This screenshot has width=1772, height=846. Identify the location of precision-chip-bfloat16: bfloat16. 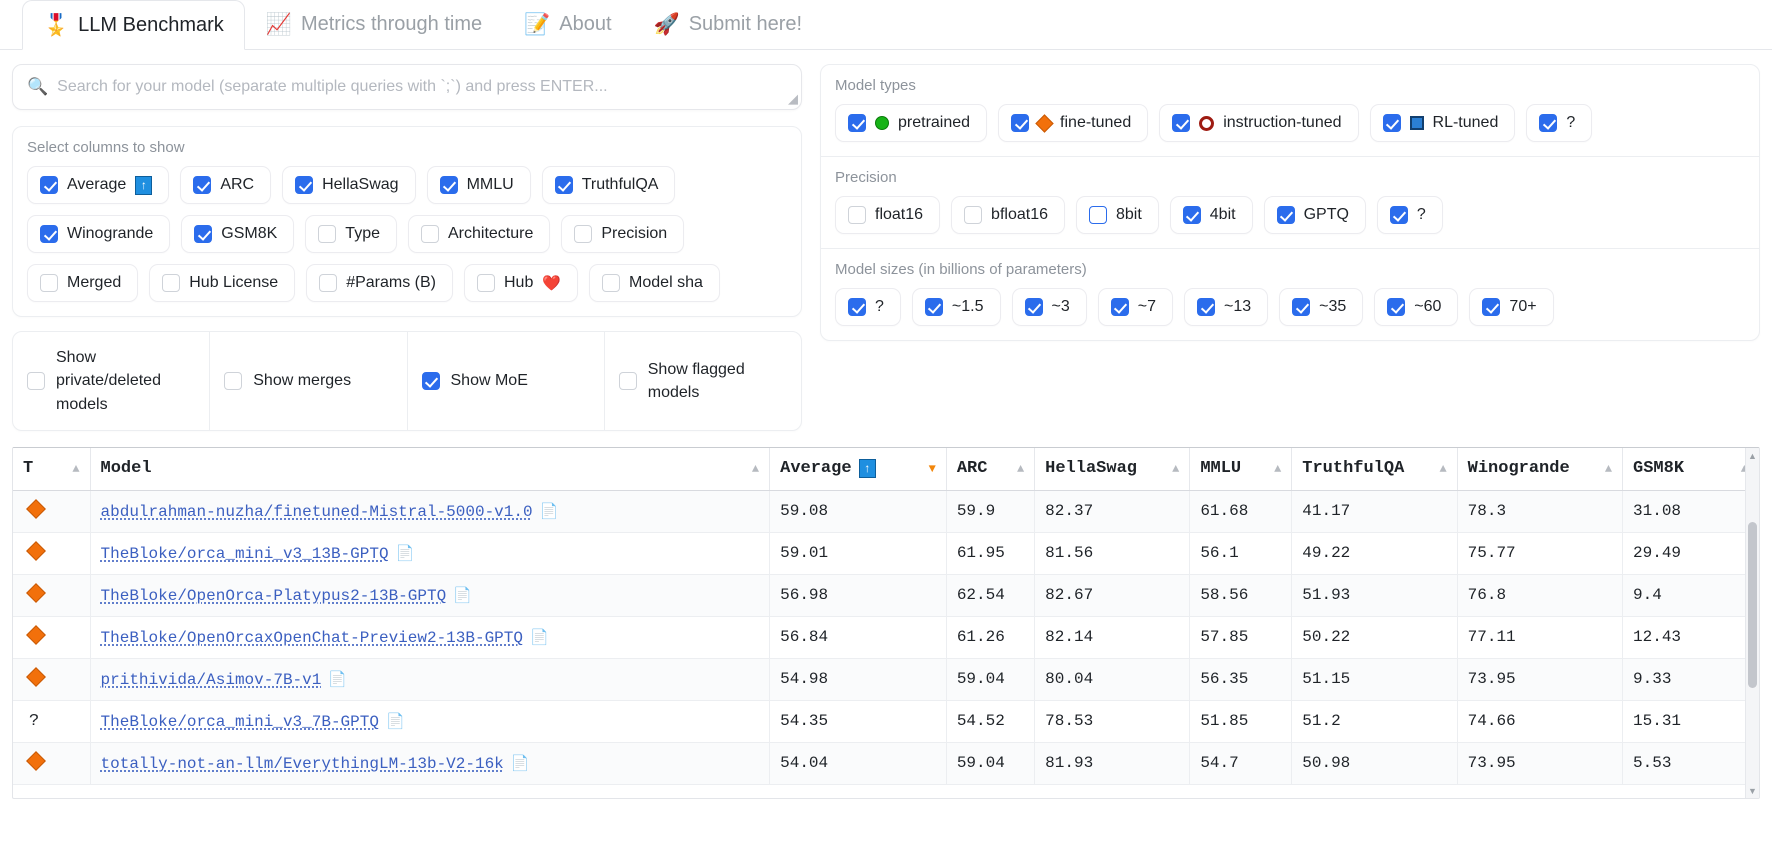
(1008, 215).